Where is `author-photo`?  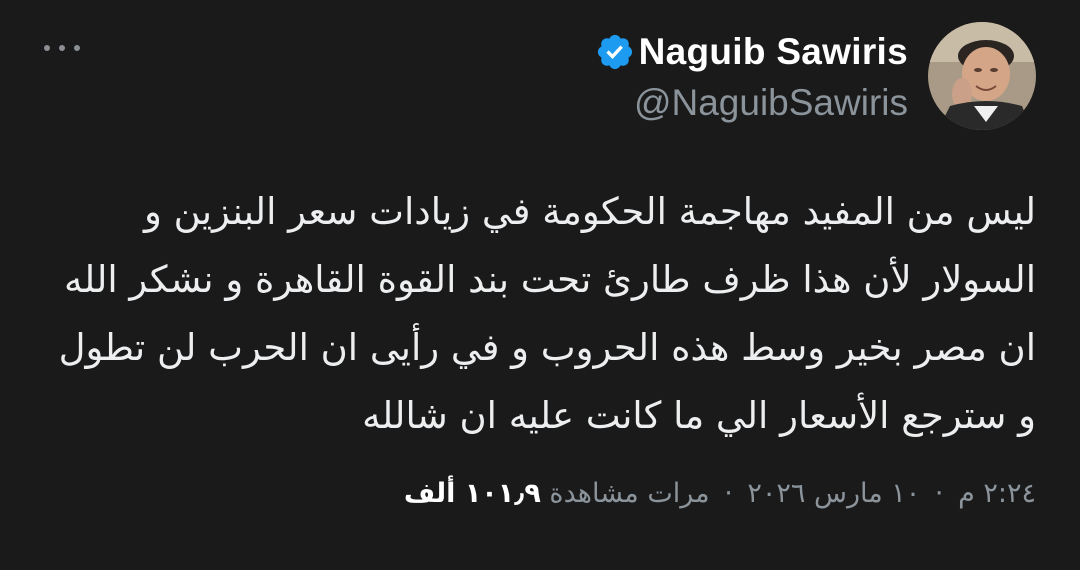 author-photo is located at coordinates (982, 76).